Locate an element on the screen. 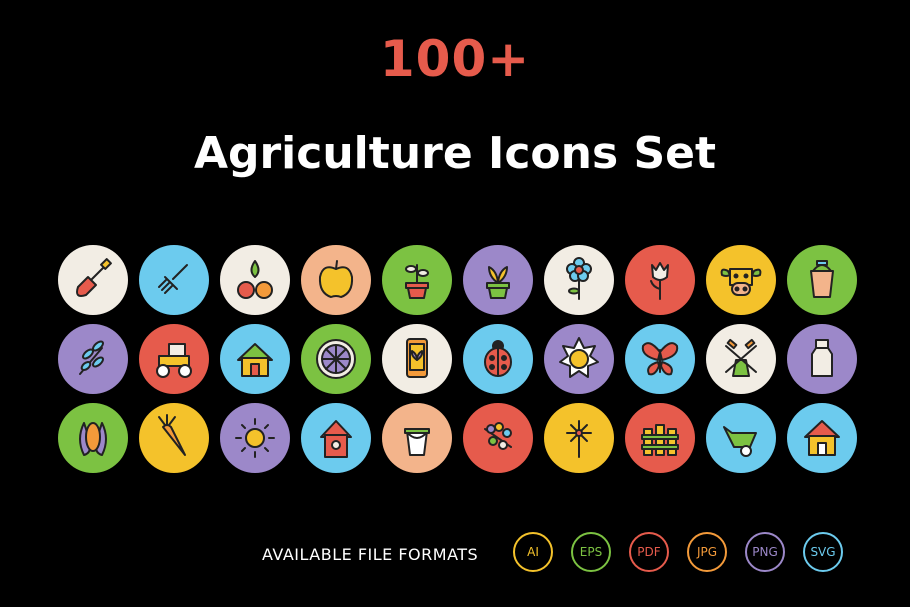 The image size is (910, 607). fence-icon is located at coordinates (660, 438).